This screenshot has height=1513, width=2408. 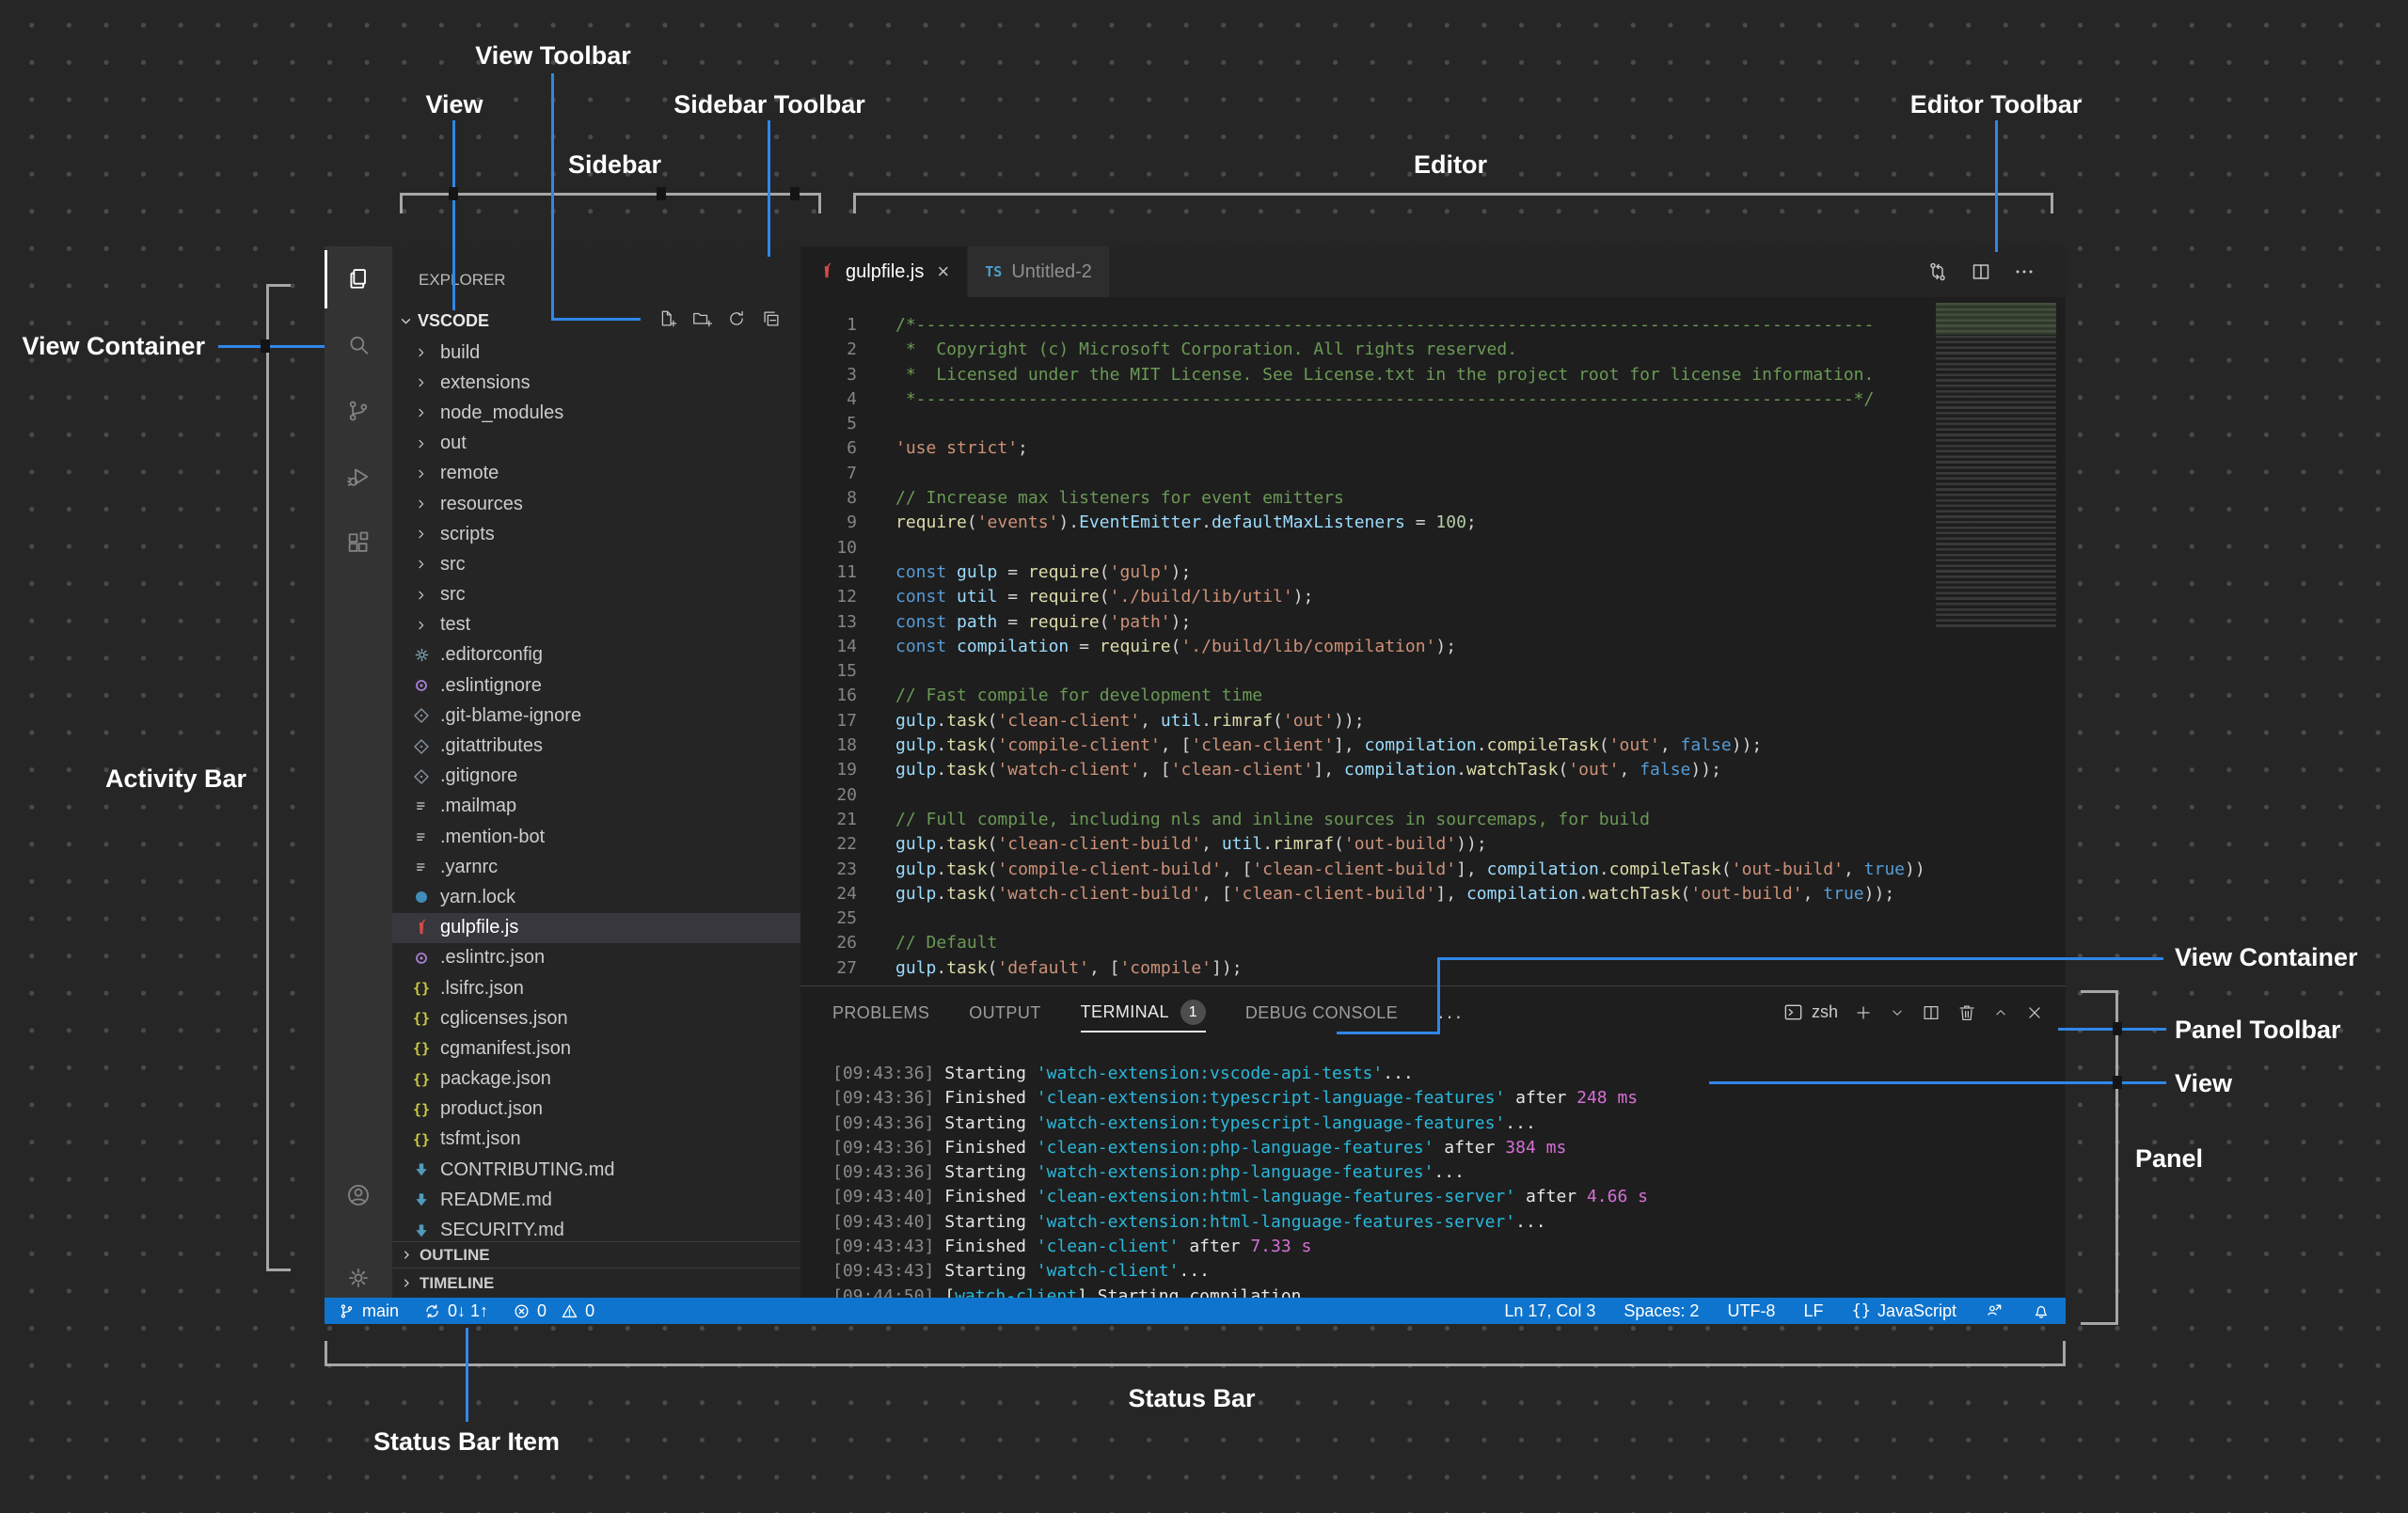 What do you see at coordinates (1143, 1016) in the screenshot?
I see `panel-tab-terminal: TERMINAL 1` at bounding box center [1143, 1016].